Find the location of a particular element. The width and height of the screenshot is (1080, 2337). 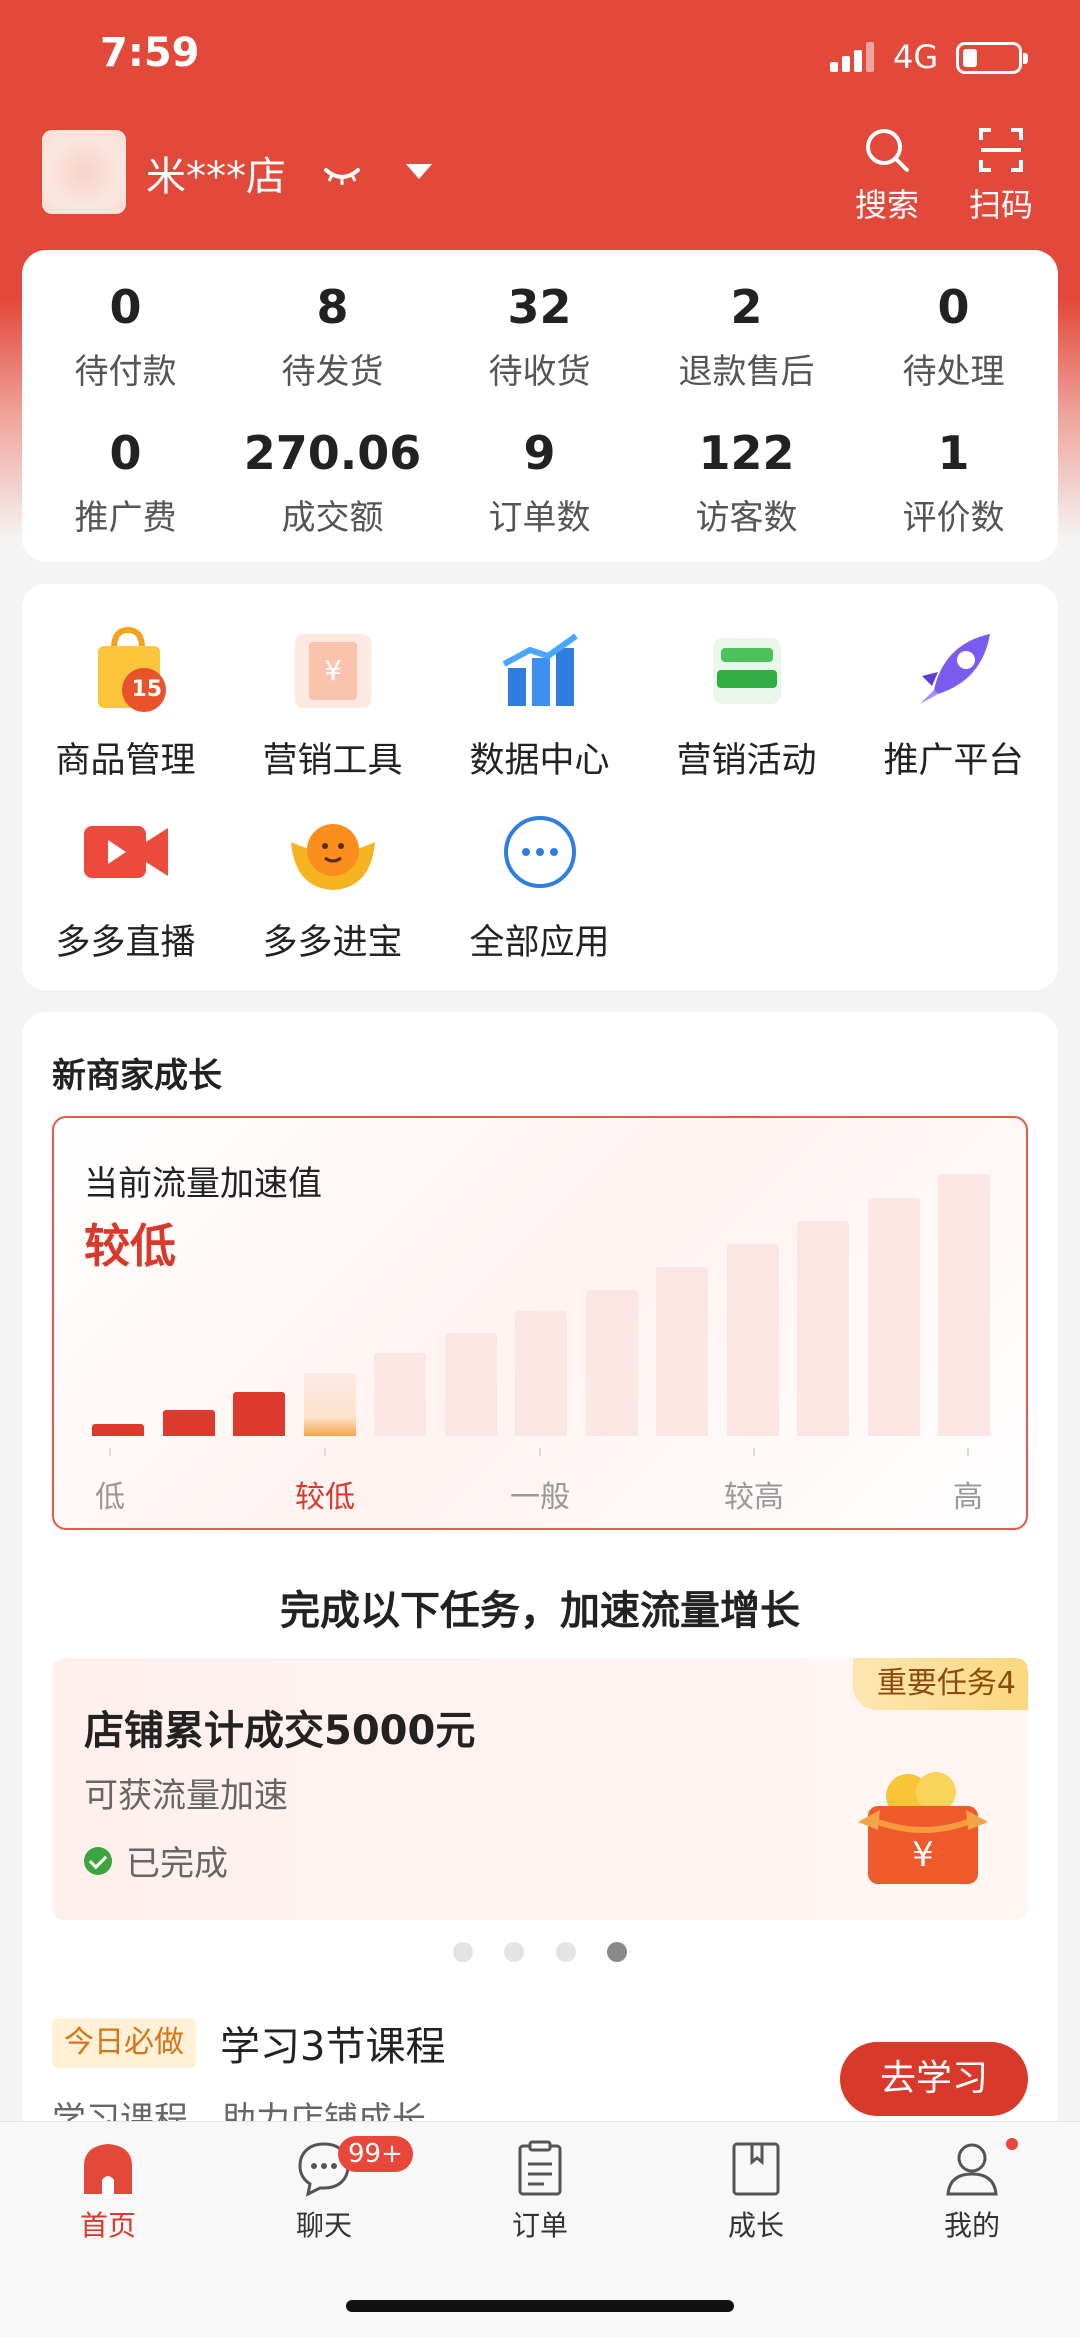

tab-orders: 订单 is located at coordinates (540, 2191).